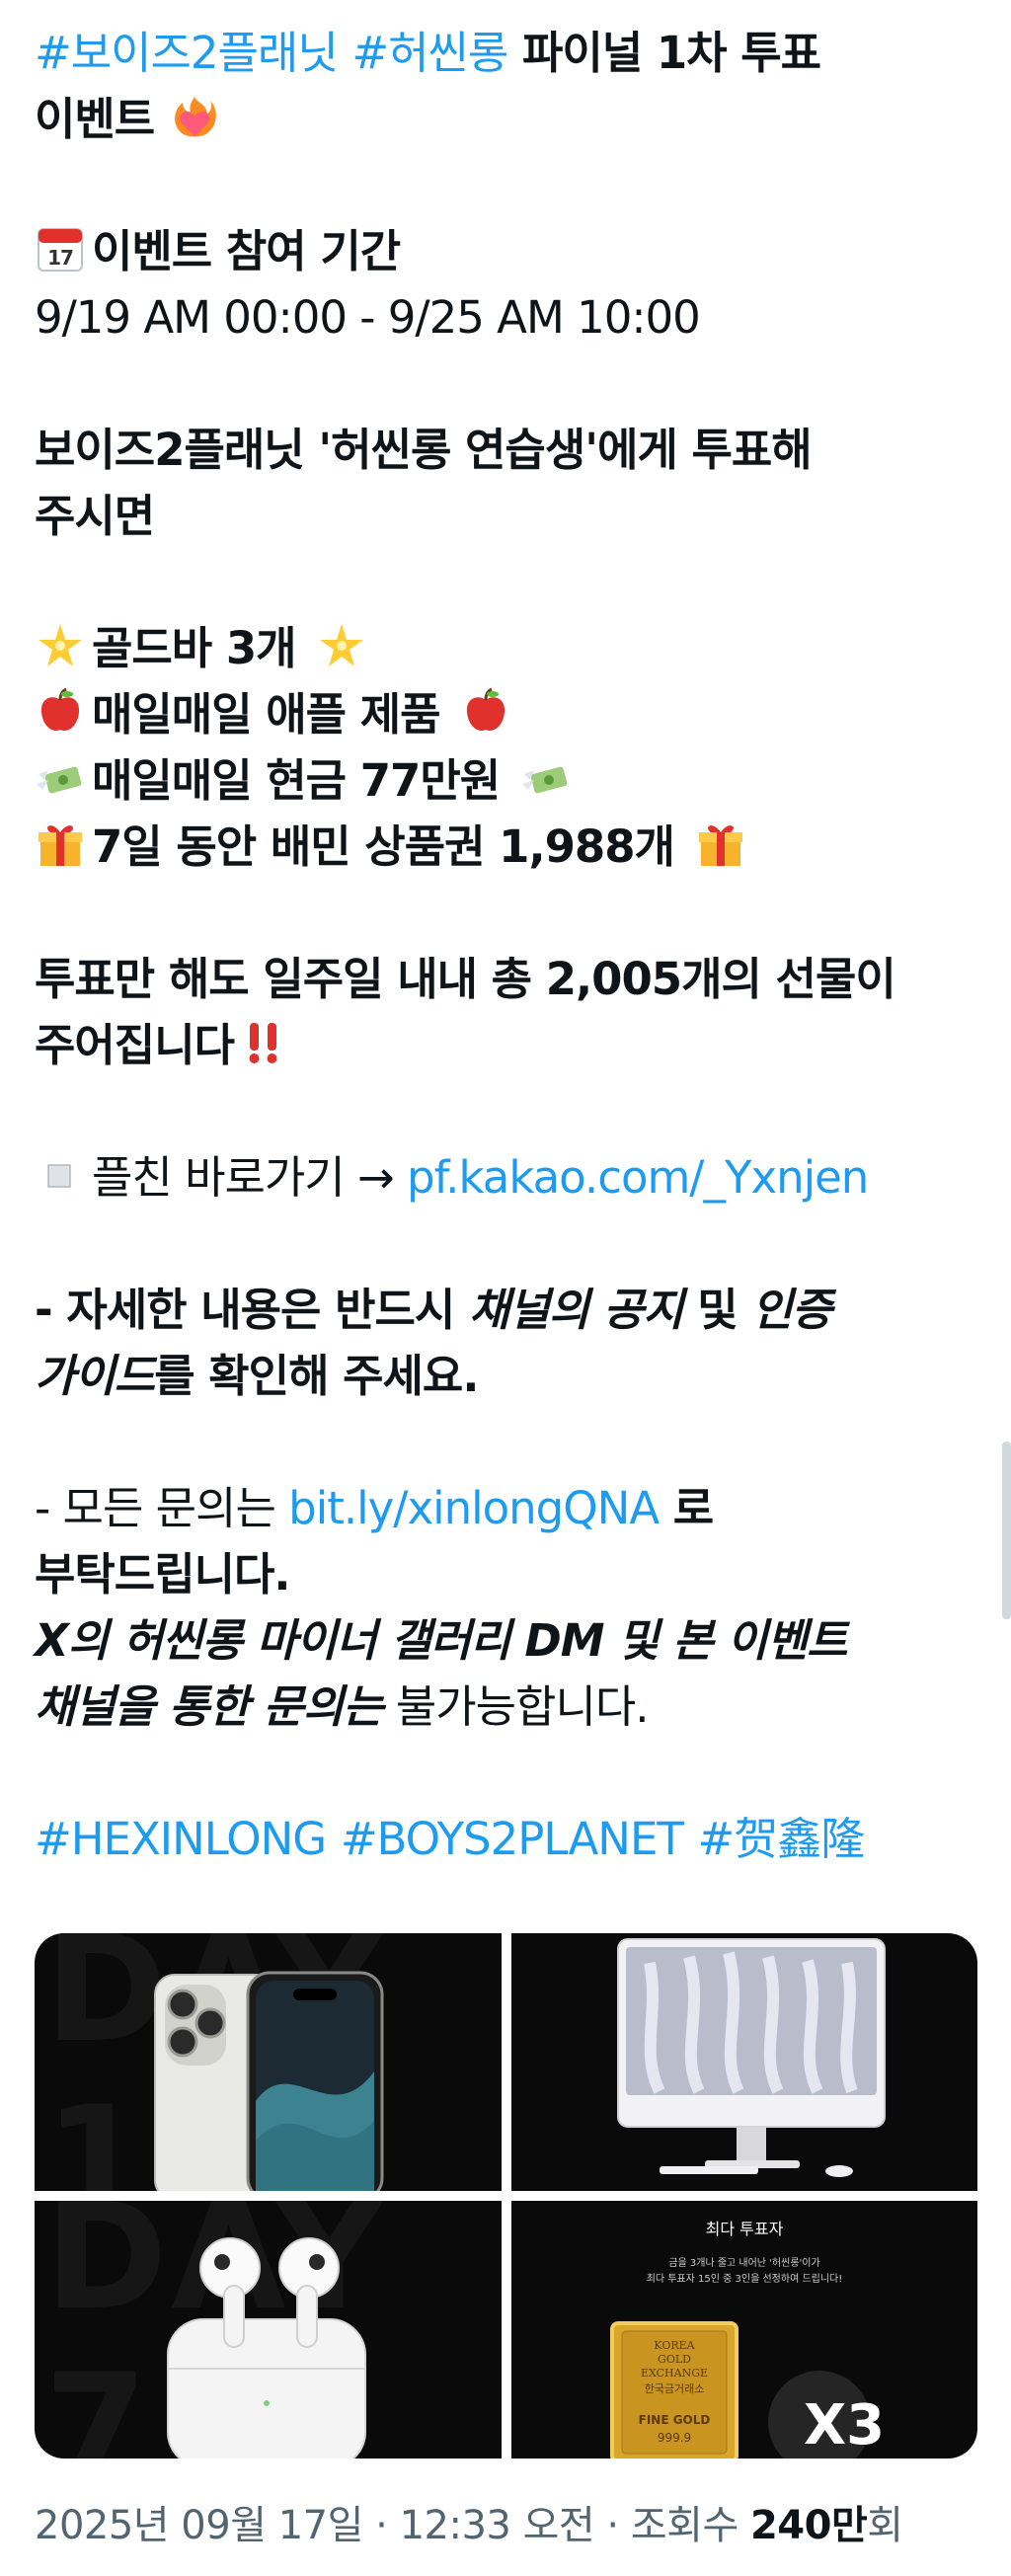 This screenshot has height=2576, width=1011. I want to click on inquiry-link: bit.ly/xinlongQNA, so click(474, 1508).